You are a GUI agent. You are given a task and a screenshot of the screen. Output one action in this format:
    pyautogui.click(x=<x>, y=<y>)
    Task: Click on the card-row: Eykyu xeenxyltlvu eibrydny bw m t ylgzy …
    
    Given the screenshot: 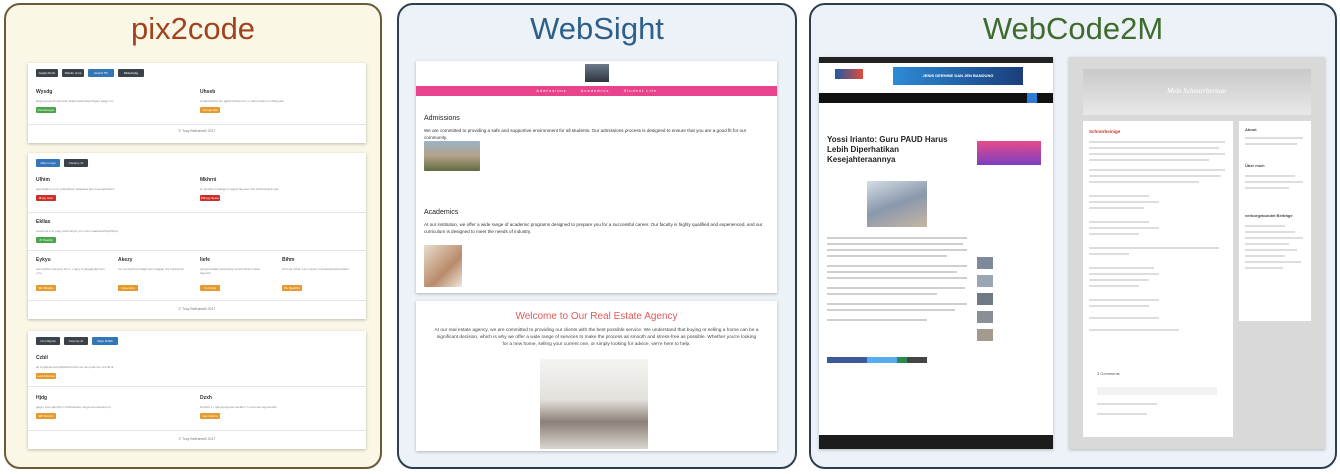 What is the action you would take?
    pyautogui.click(x=197, y=277)
    